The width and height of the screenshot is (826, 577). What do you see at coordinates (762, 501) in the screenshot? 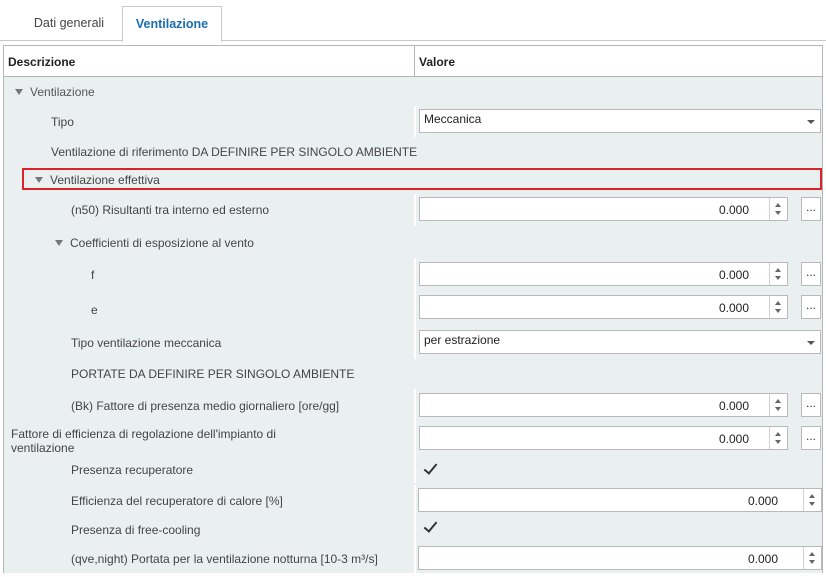
I see `efficienza-recuperatore-value: 0.000` at bounding box center [762, 501].